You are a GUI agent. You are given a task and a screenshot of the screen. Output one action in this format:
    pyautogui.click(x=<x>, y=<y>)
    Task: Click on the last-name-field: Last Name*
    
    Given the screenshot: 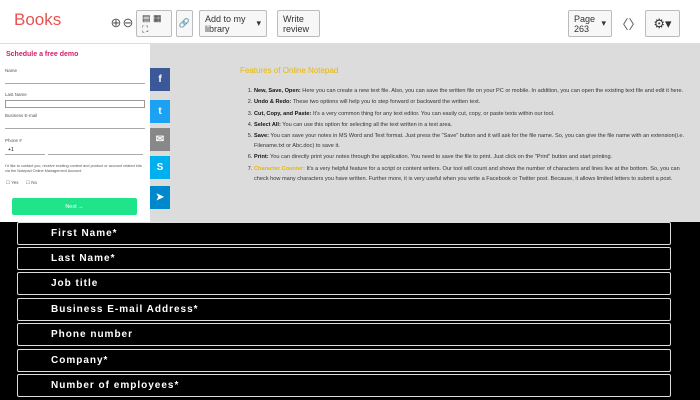 What is the action you would take?
    pyautogui.click(x=344, y=258)
    